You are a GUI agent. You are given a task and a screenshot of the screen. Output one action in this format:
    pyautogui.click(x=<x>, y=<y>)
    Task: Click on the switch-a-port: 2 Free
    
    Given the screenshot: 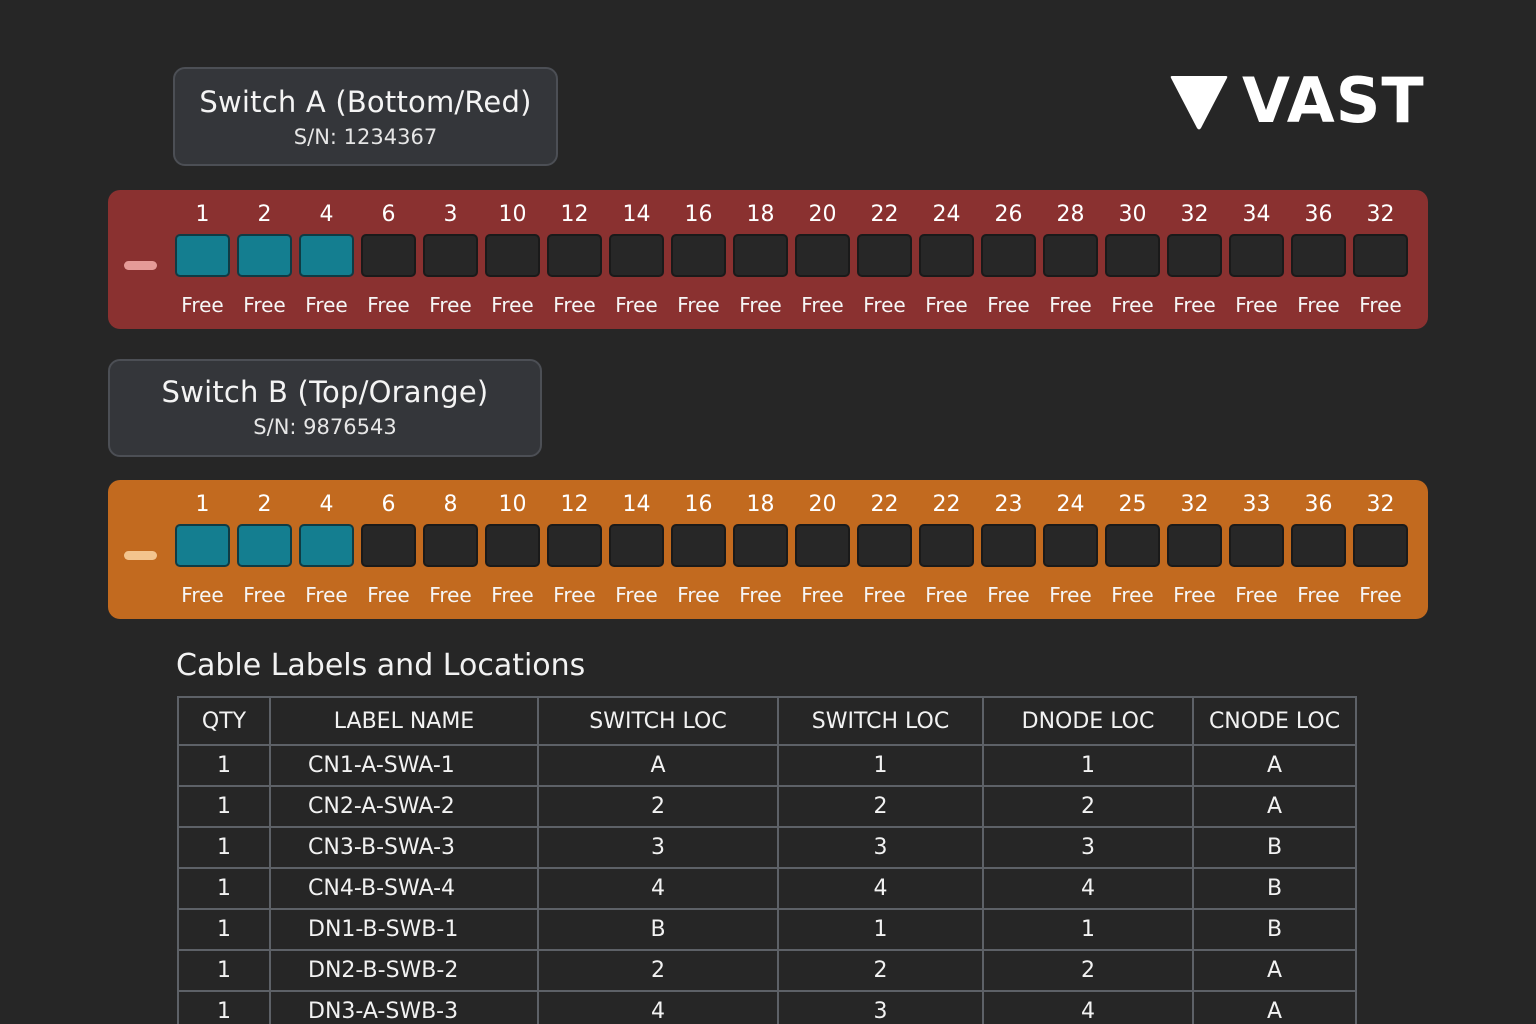 What is the action you would take?
    pyautogui.click(x=264, y=259)
    